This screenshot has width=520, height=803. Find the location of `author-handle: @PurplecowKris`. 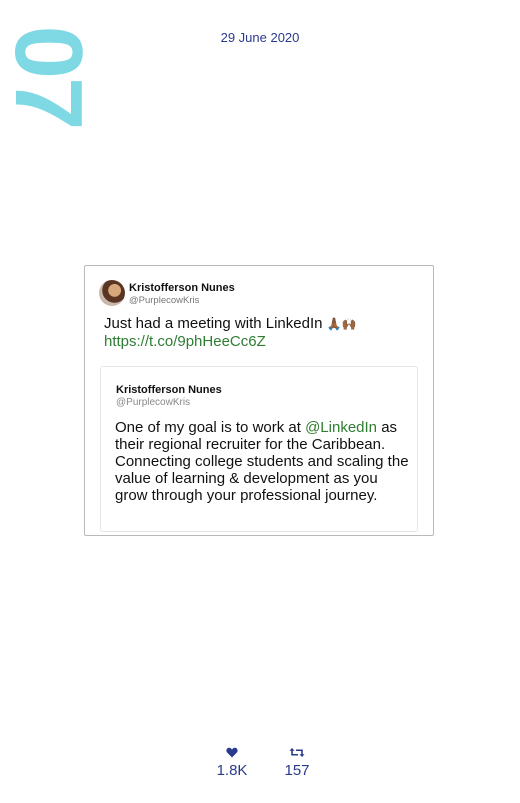

author-handle: @PurplecowKris is located at coordinates (164, 300).